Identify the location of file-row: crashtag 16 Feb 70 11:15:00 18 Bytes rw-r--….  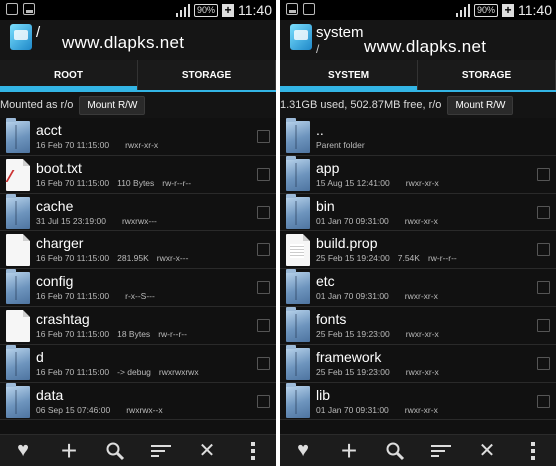
(138, 326).